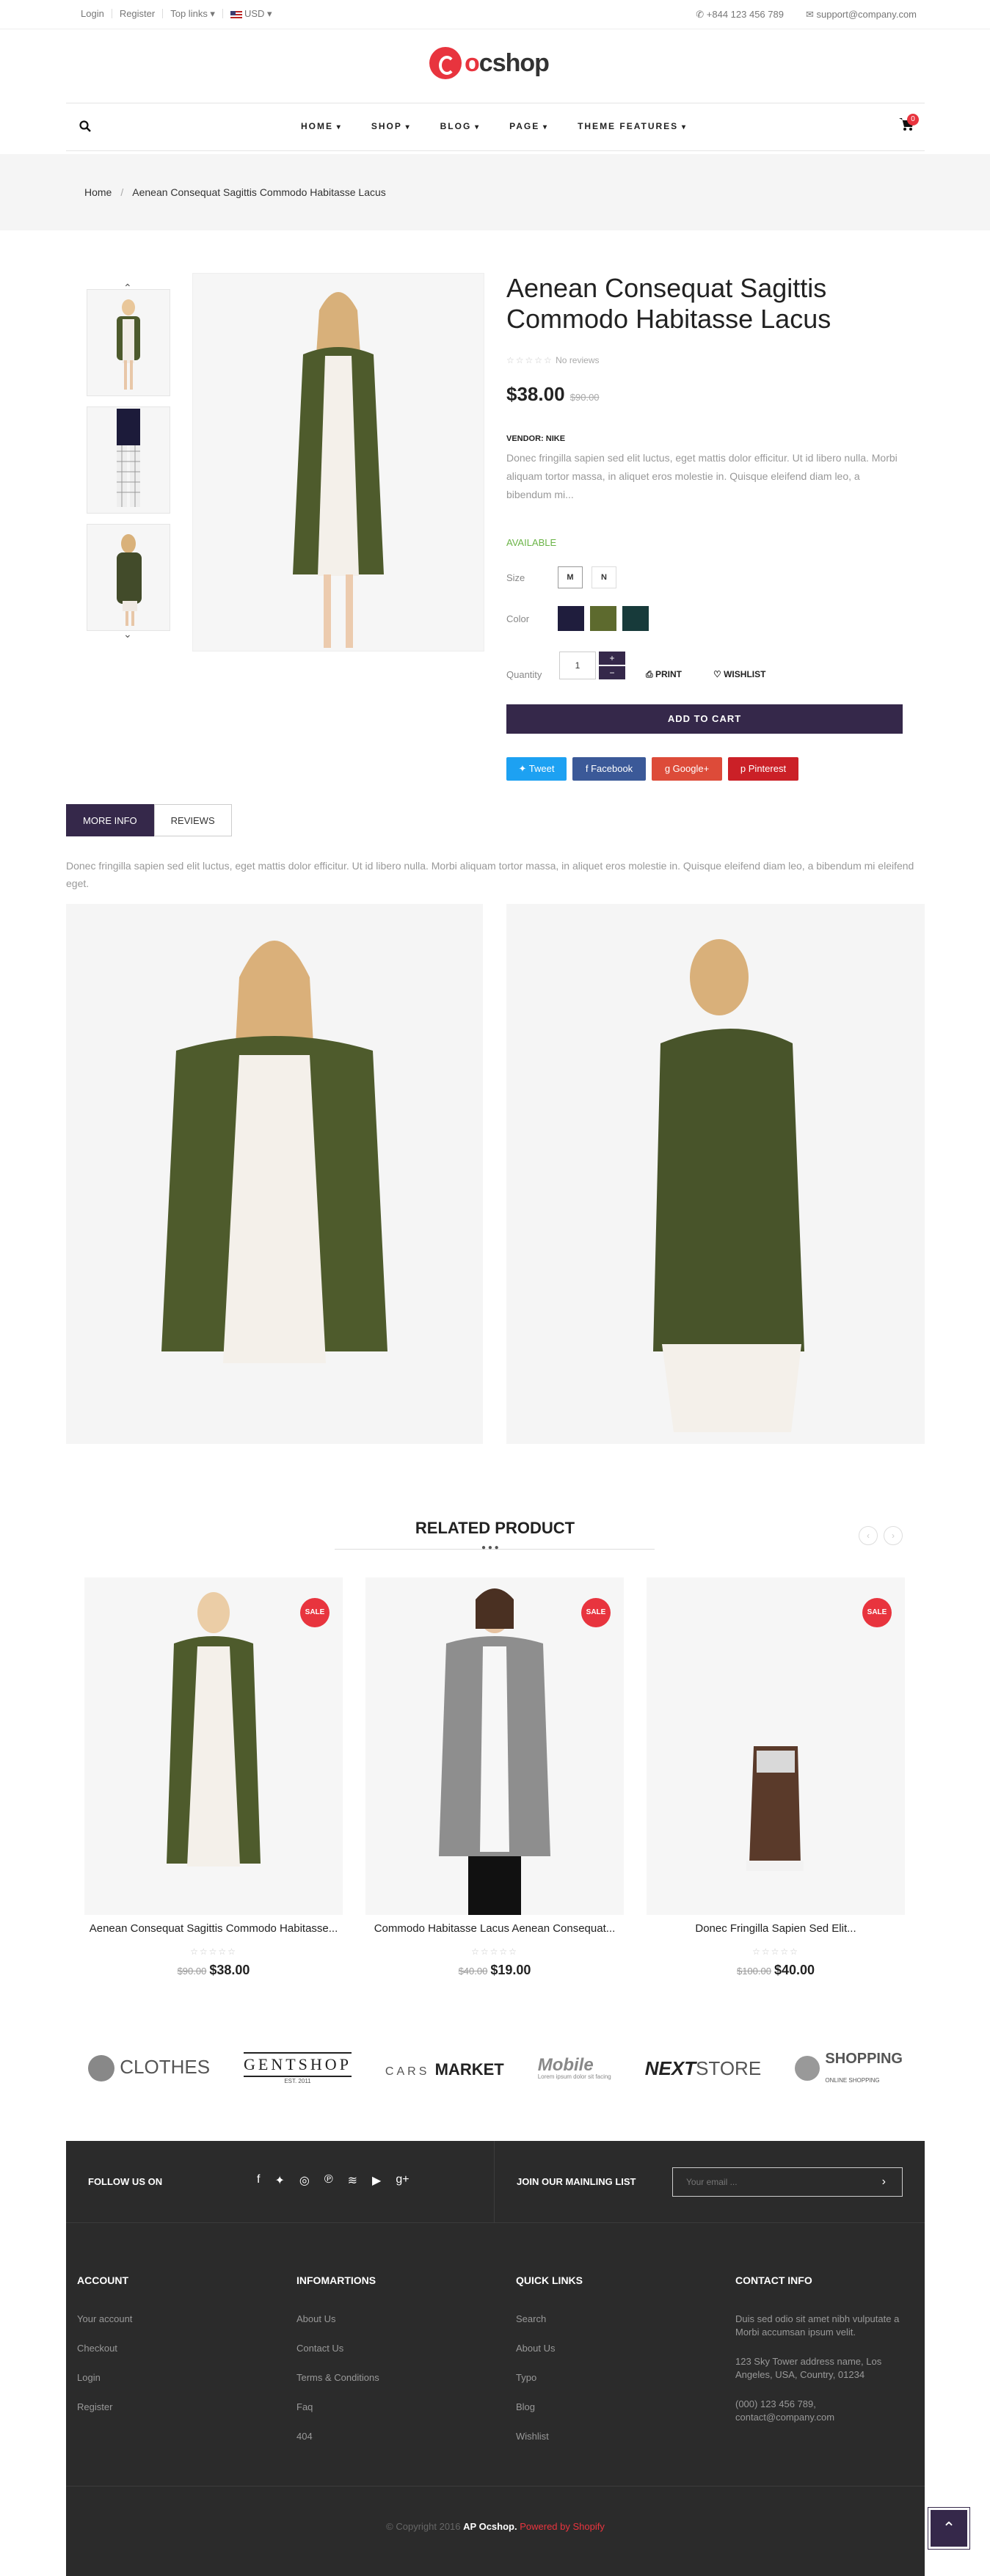  I want to click on newsletter-email-input: Your email ... ›, so click(787, 2182).